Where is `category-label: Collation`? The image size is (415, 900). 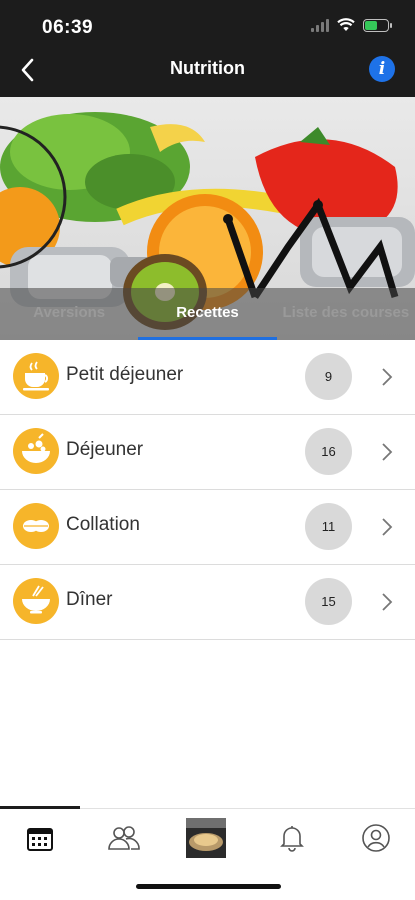 category-label: Collation is located at coordinates (103, 524).